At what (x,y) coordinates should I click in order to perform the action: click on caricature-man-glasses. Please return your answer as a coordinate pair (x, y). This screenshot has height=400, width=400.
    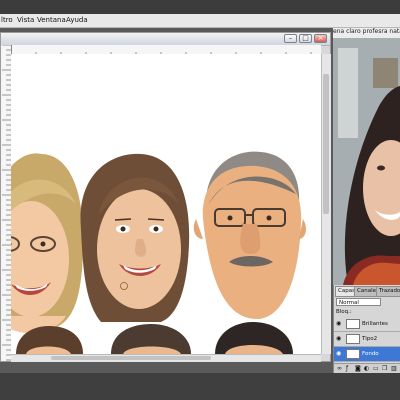
    Looking at the image, I should click on (249, 235).